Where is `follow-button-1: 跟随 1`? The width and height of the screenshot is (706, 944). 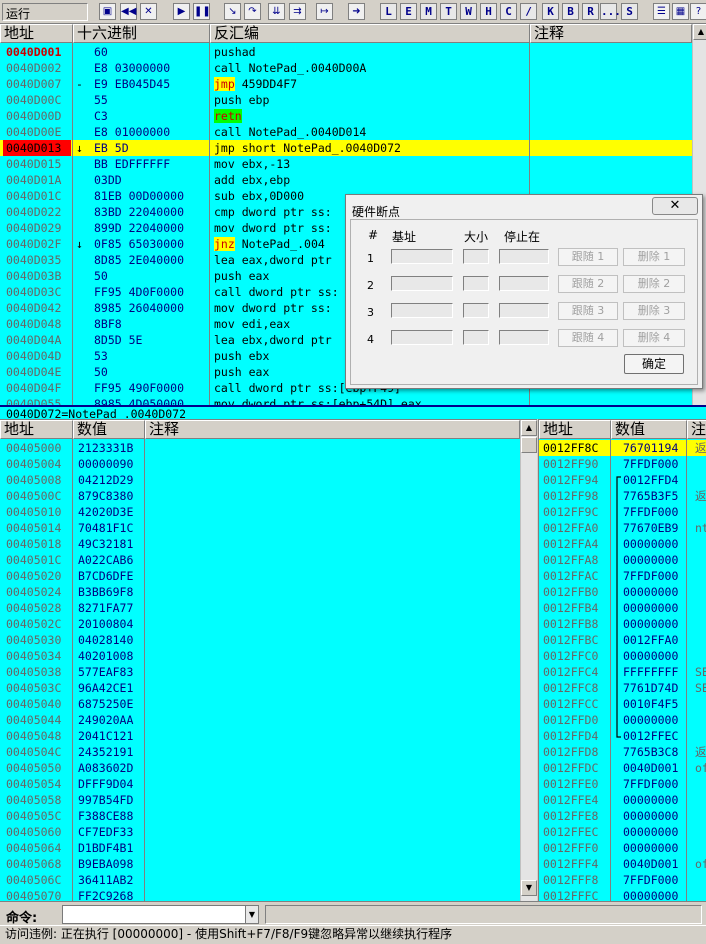
follow-button-1: 跟随 1 is located at coordinates (588, 257).